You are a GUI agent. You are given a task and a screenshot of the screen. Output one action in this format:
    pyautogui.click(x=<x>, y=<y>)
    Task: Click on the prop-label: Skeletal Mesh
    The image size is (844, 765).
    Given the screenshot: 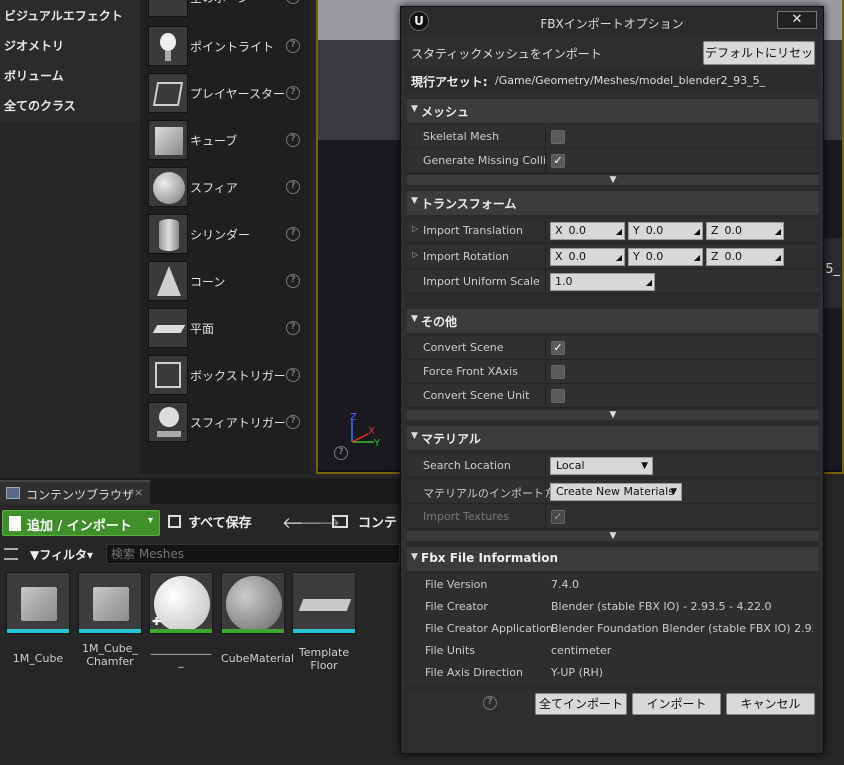 What is the action you would take?
    pyautogui.click(x=461, y=136)
    